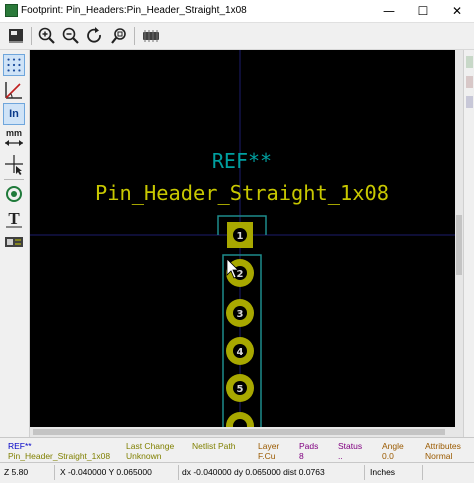  Describe the element at coordinates (20, 446) in the screenshot. I see `msg-header: REF**` at that location.